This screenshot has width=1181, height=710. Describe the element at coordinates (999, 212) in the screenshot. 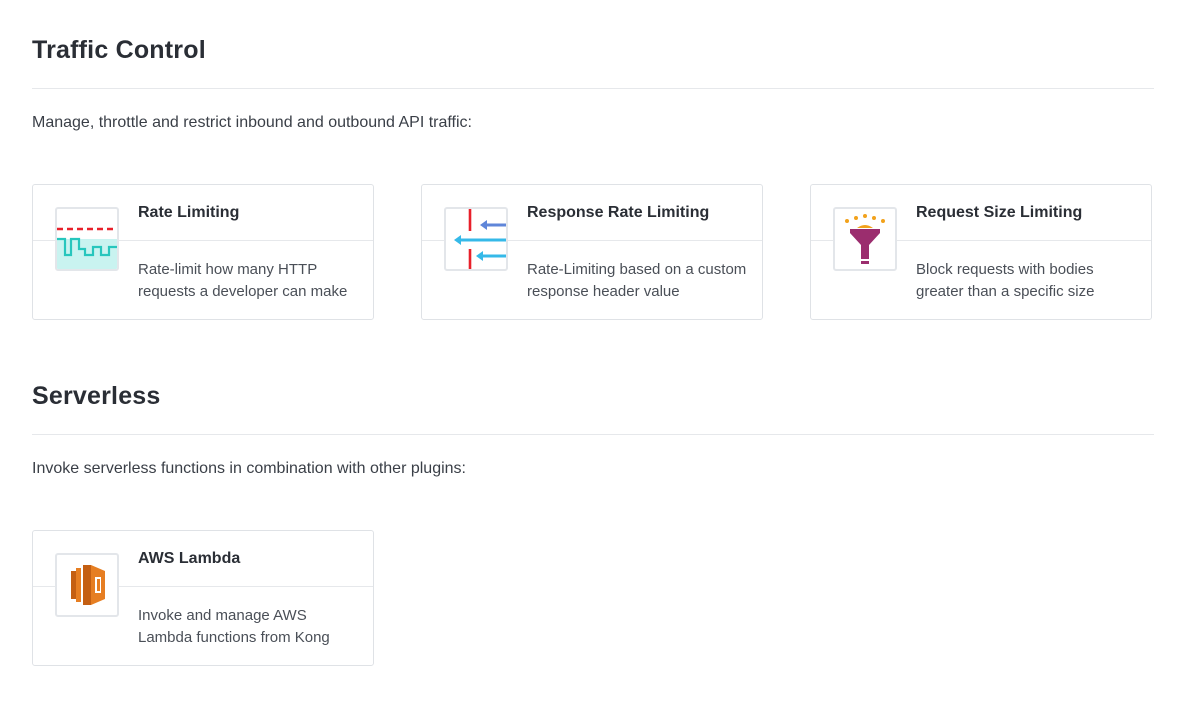

I see `card-title: Request Size Limiting` at that location.